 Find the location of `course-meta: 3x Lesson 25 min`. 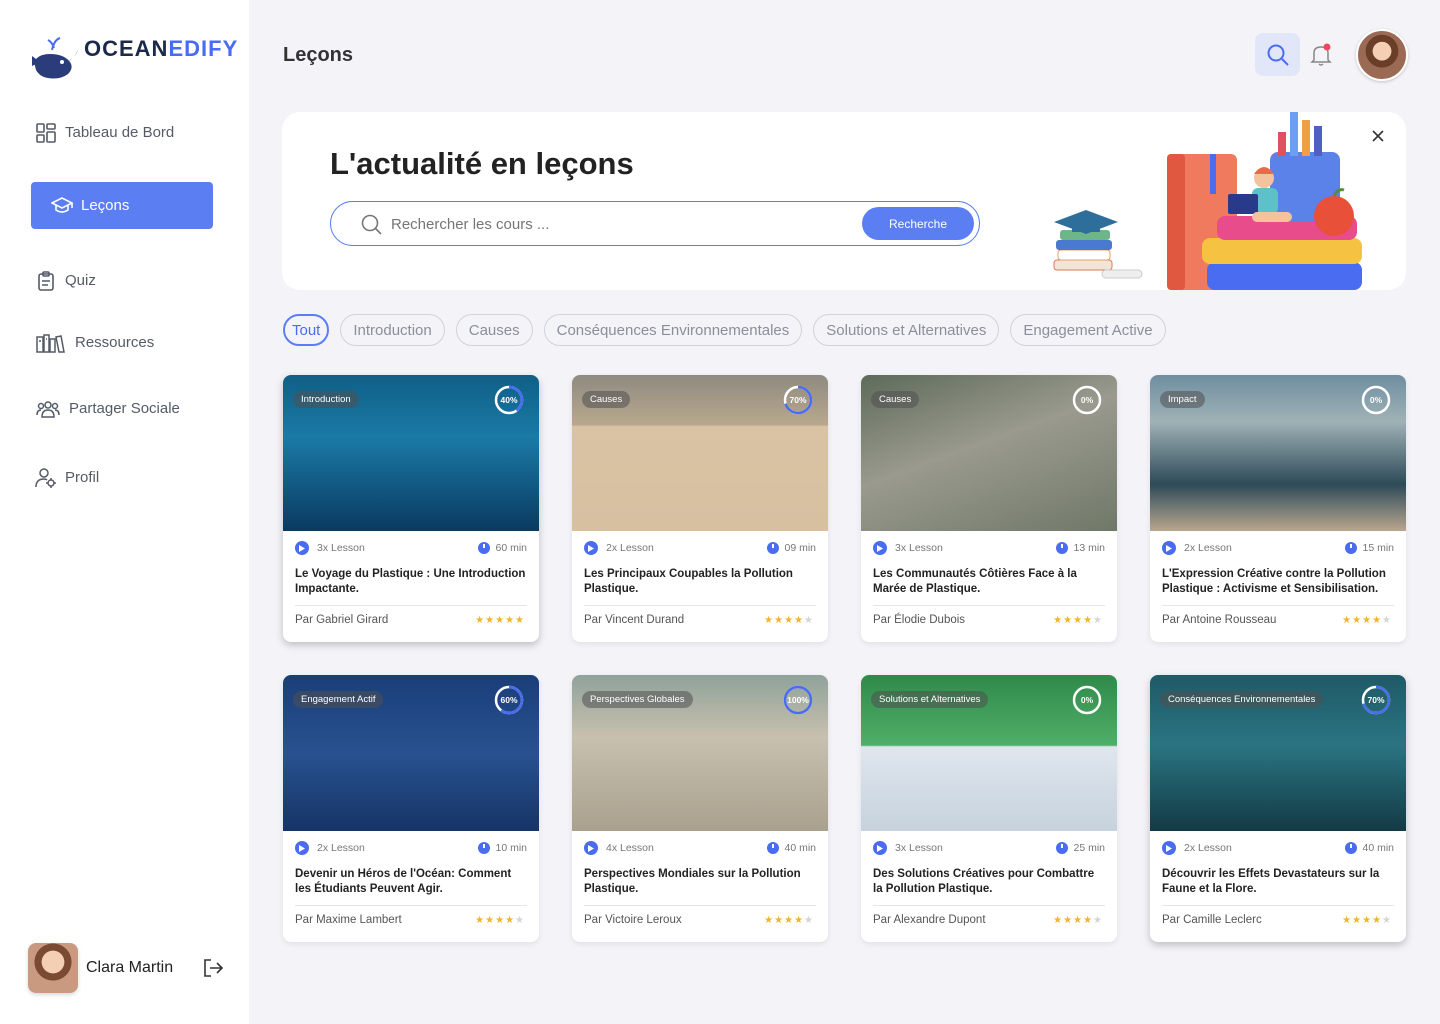

course-meta: 3x Lesson 25 min is located at coordinates (989, 848).